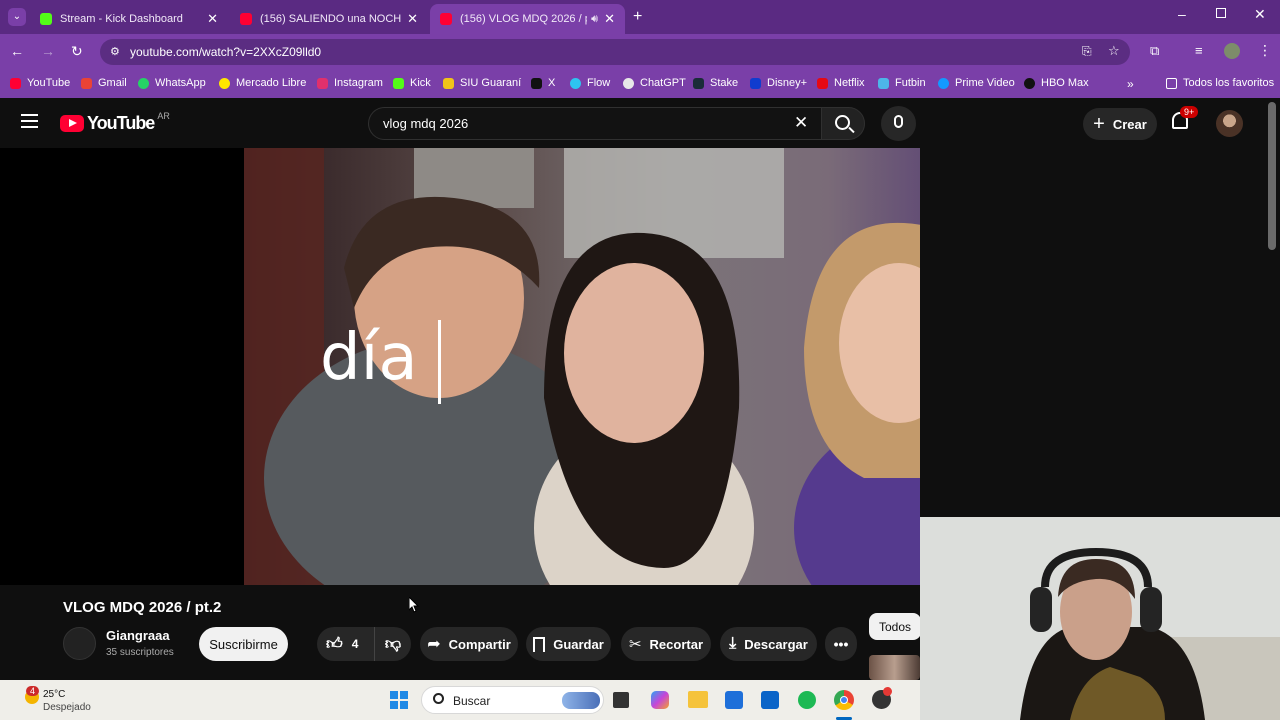 This screenshot has width=1280, height=720. Describe the element at coordinates (399, 700) in the screenshot. I see `start-button` at that location.